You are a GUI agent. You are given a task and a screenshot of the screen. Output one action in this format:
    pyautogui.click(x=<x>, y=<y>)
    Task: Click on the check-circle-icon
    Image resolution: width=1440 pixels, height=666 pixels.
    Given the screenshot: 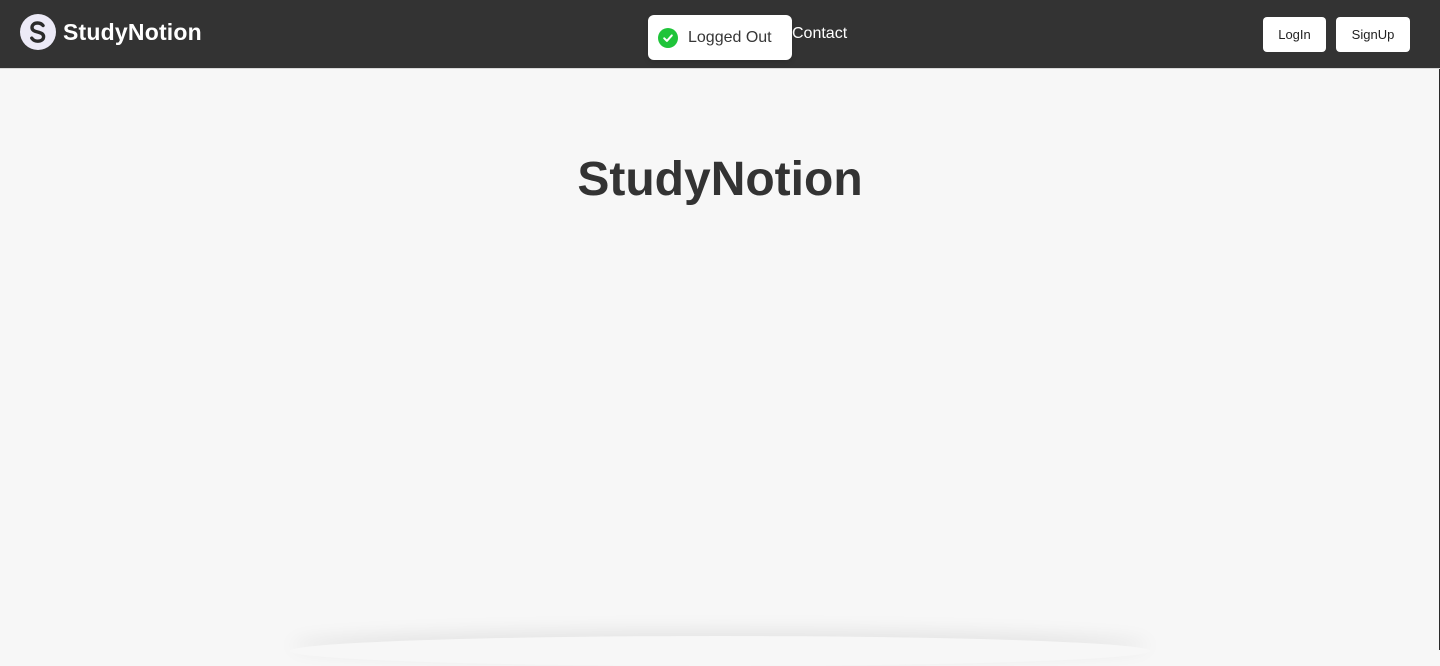 What is the action you would take?
    pyautogui.click(x=668, y=37)
    